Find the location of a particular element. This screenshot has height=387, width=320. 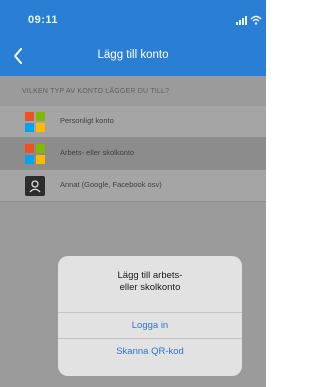

list-item-other-account: Annat (Google, Facebook osv) is located at coordinates (133, 186).